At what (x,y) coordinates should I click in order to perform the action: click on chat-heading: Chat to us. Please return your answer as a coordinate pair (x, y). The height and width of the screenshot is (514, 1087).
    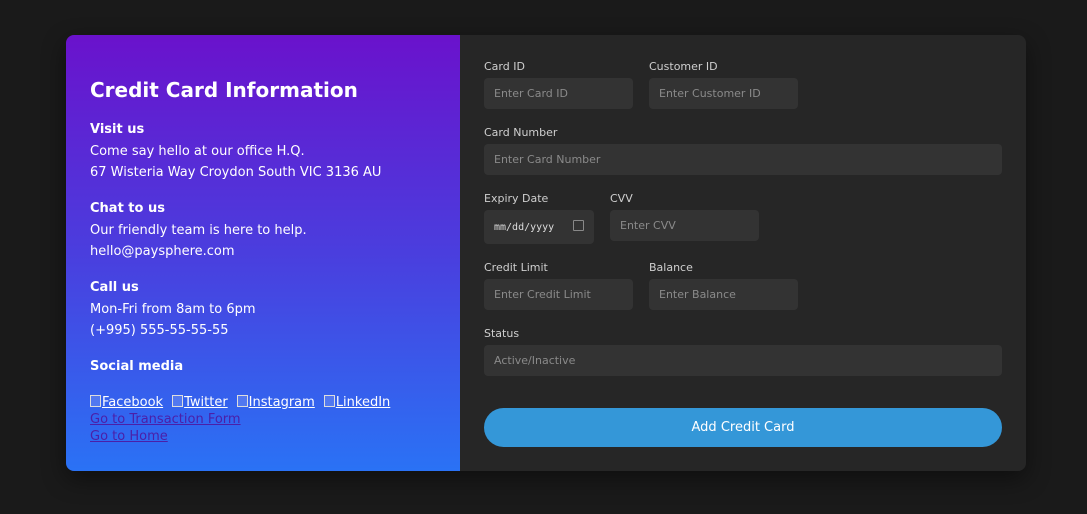
    Looking at the image, I should click on (127, 208).